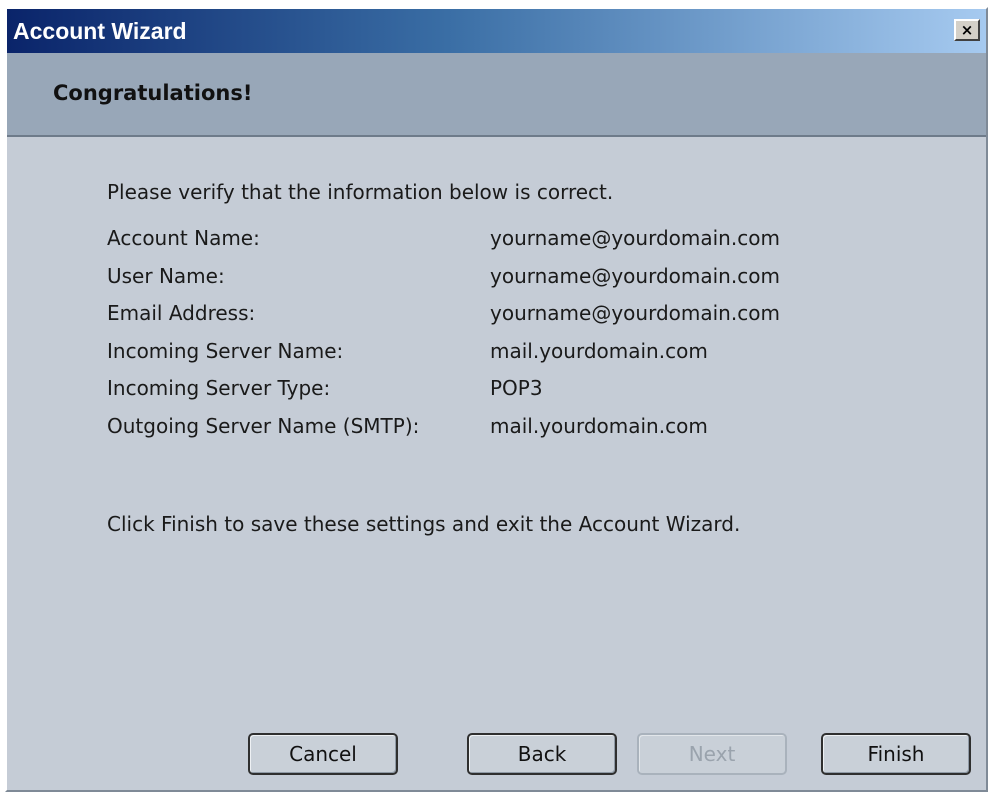 Image resolution: width=991 pixels, height=797 pixels. I want to click on finish-button: Finish, so click(896, 754).